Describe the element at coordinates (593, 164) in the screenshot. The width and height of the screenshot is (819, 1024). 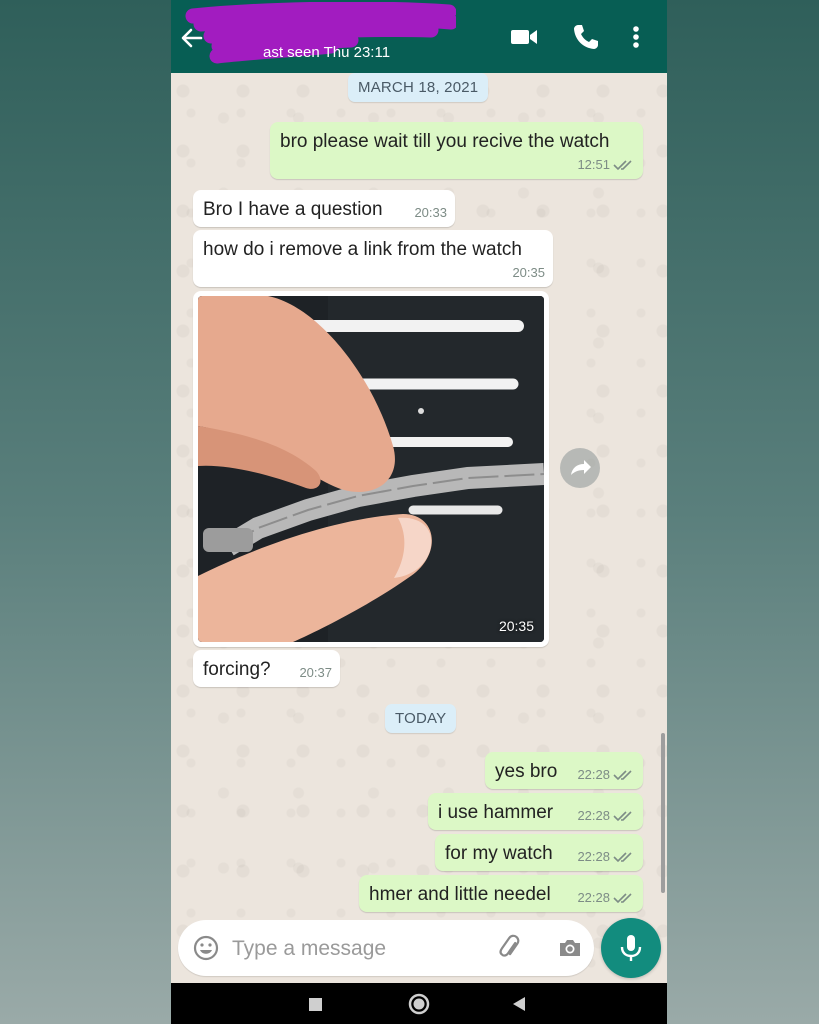
I see `message-time: 12:51` at that location.